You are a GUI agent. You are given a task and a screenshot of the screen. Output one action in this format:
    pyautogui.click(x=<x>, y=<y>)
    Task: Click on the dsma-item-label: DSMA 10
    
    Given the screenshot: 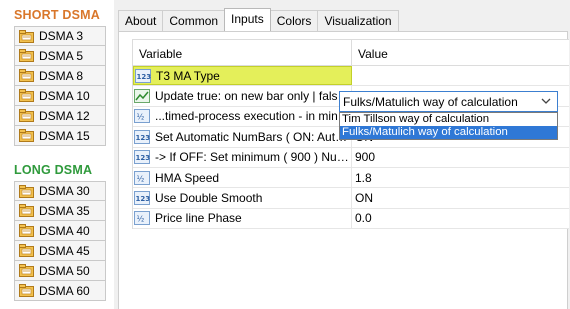 What is the action you would take?
    pyautogui.click(x=64, y=95)
    